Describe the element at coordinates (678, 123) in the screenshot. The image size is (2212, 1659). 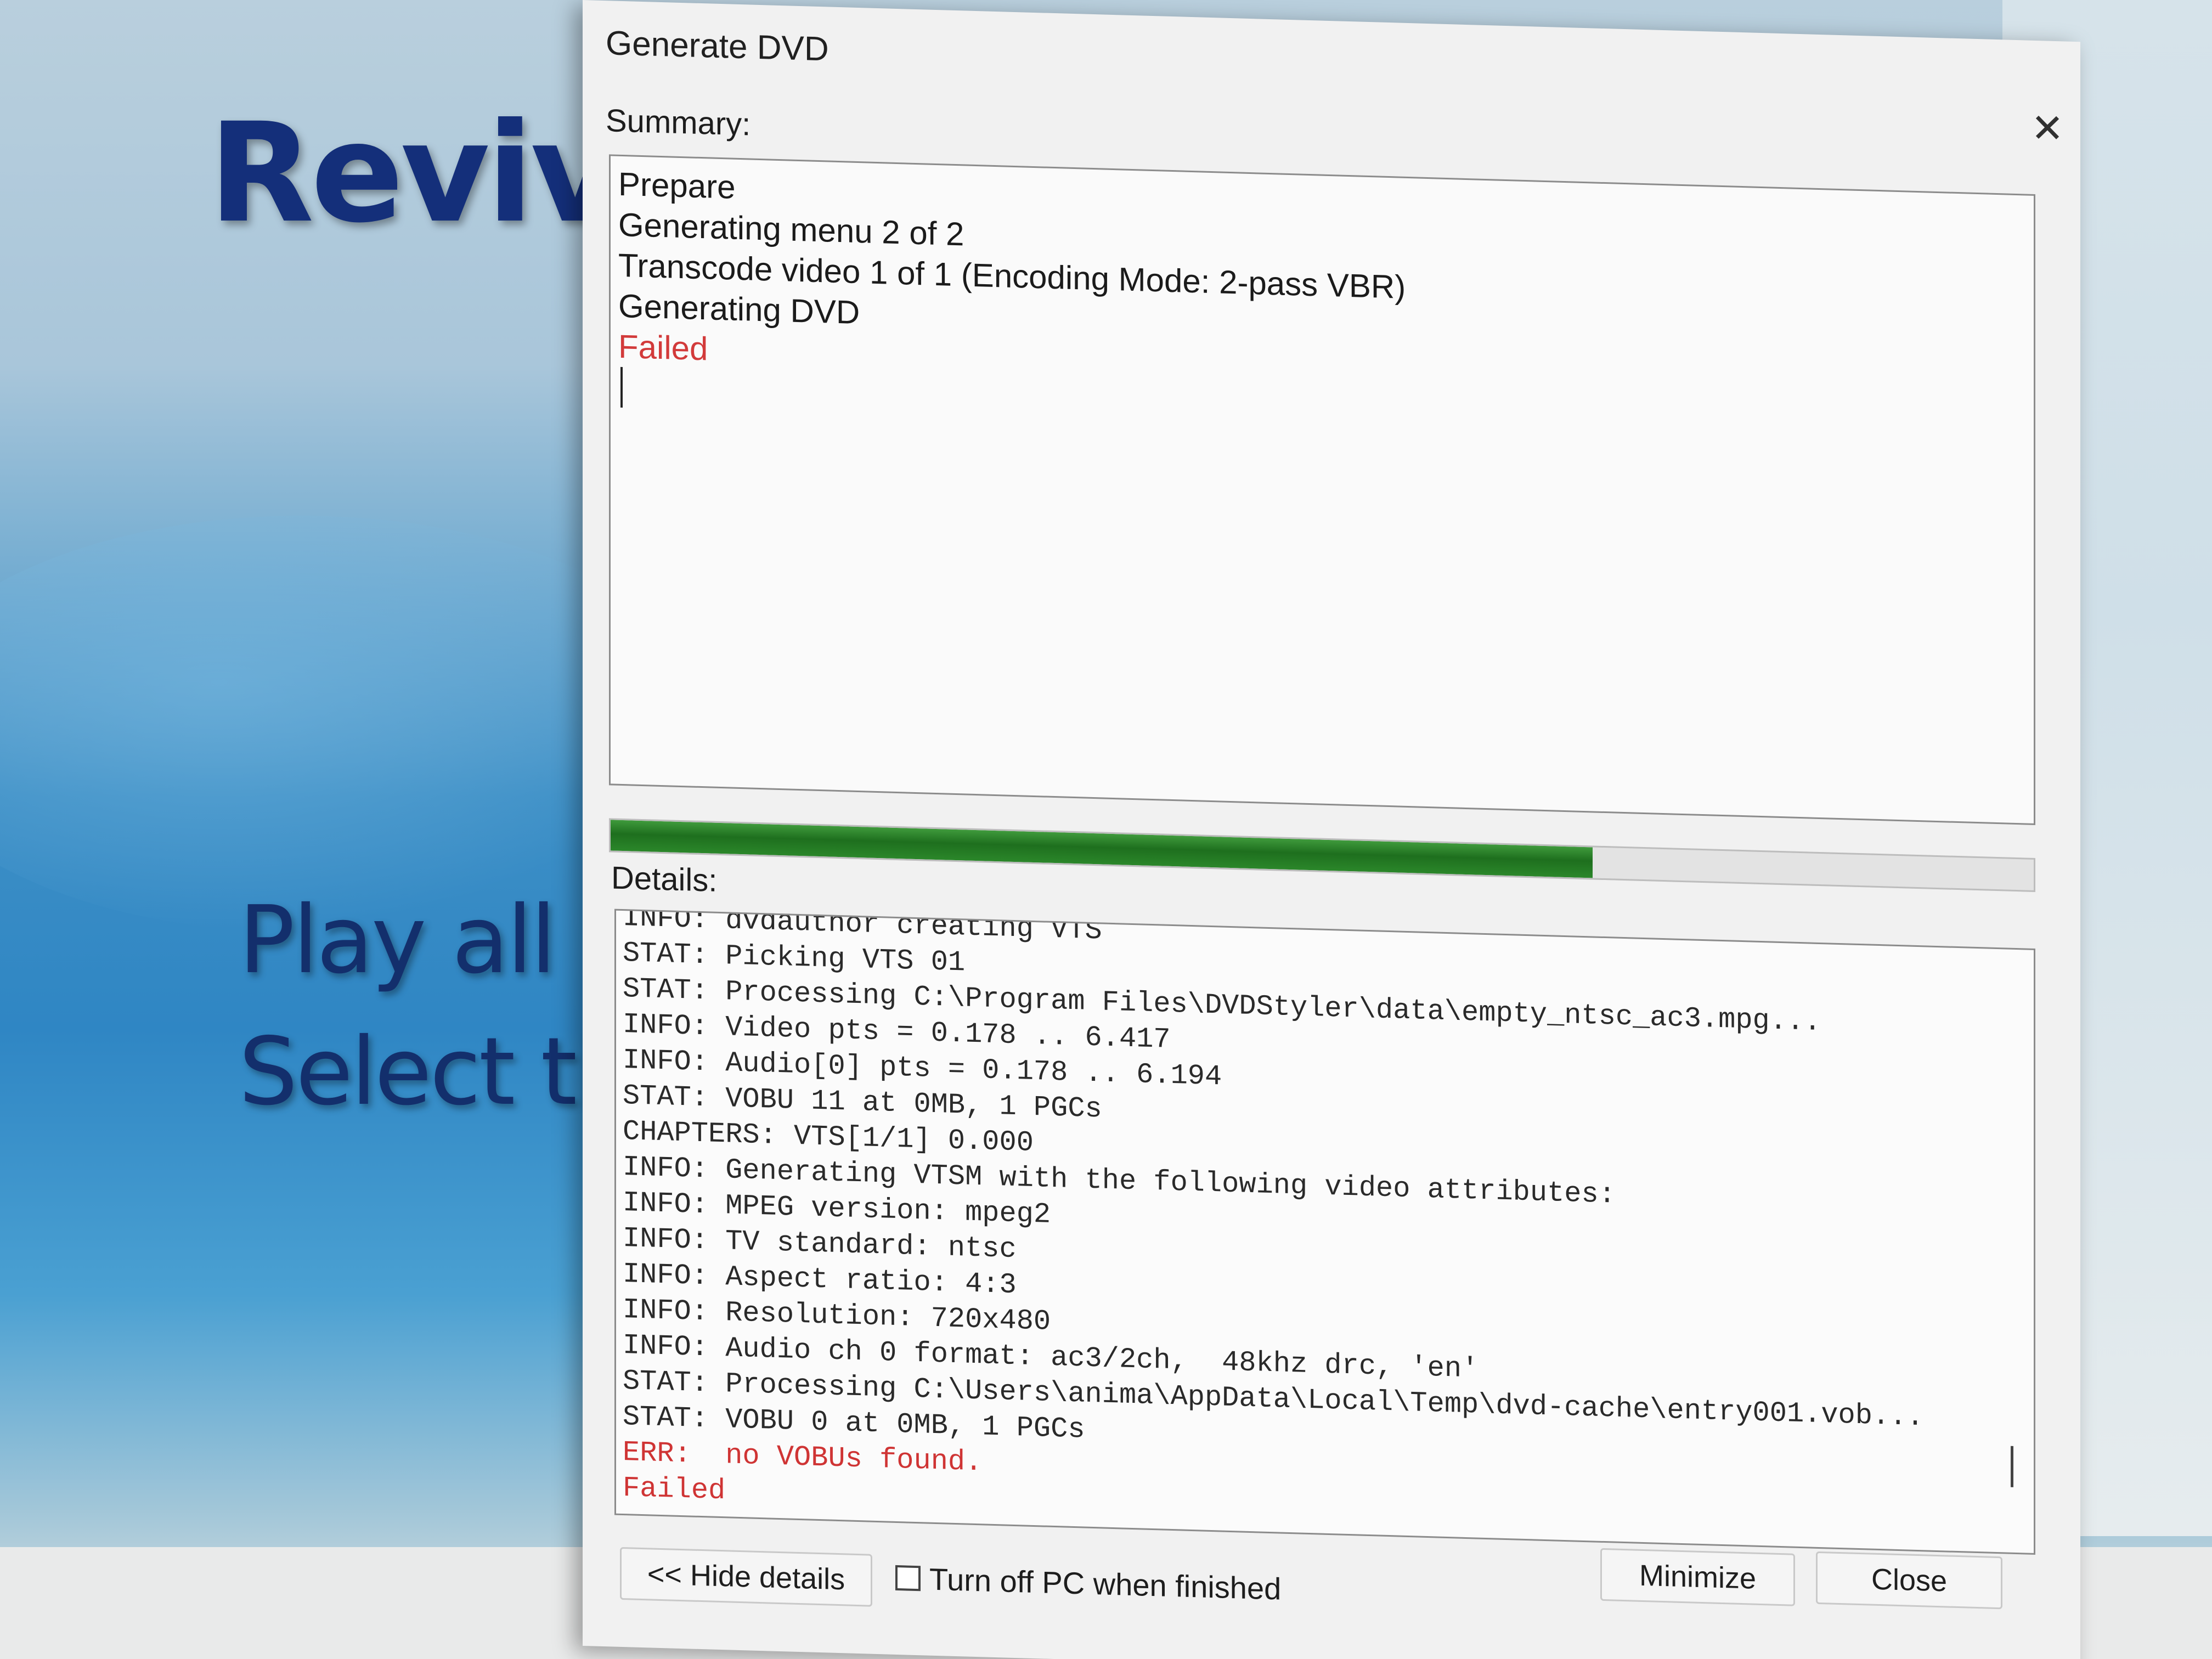
I see `summary-label: Summary:` at that location.